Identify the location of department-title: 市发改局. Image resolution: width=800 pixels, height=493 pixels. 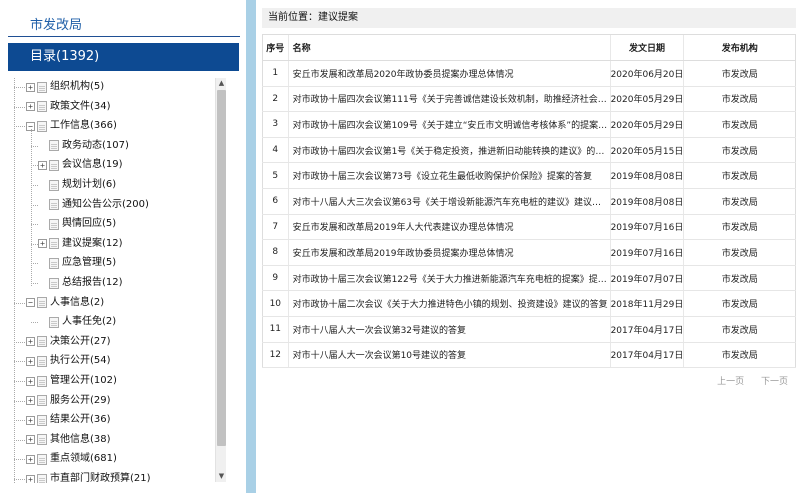
(56, 23).